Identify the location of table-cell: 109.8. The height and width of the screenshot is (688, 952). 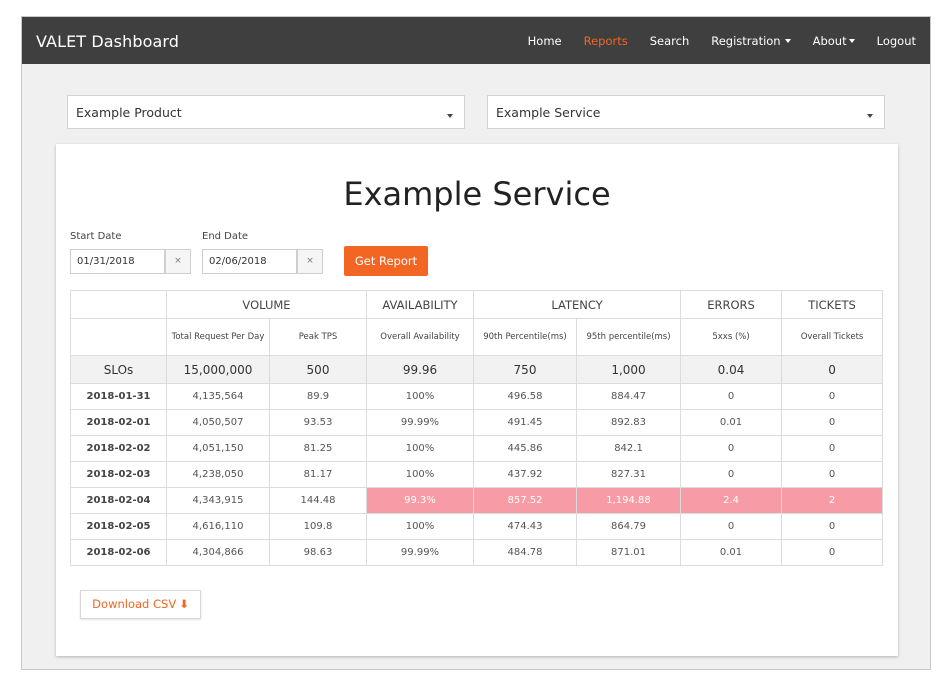
(318, 526).